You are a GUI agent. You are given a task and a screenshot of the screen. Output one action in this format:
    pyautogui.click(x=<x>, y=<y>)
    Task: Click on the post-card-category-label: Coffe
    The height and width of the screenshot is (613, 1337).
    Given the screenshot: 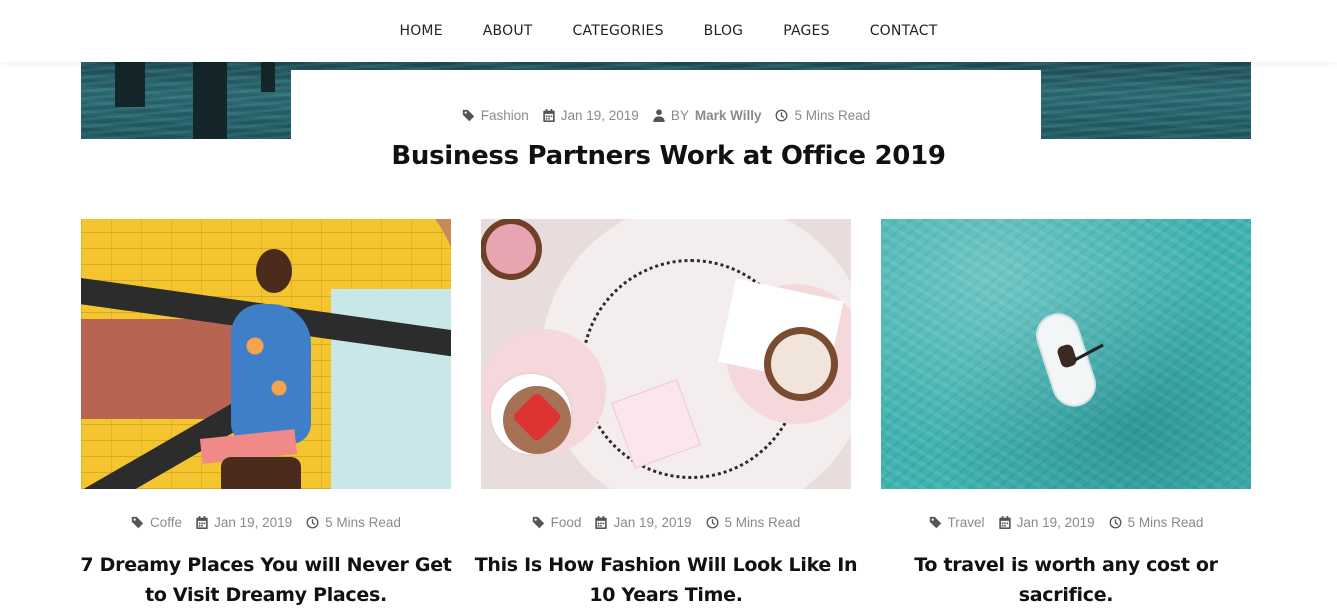 What is the action you would take?
    pyautogui.click(x=166, y=522)
    